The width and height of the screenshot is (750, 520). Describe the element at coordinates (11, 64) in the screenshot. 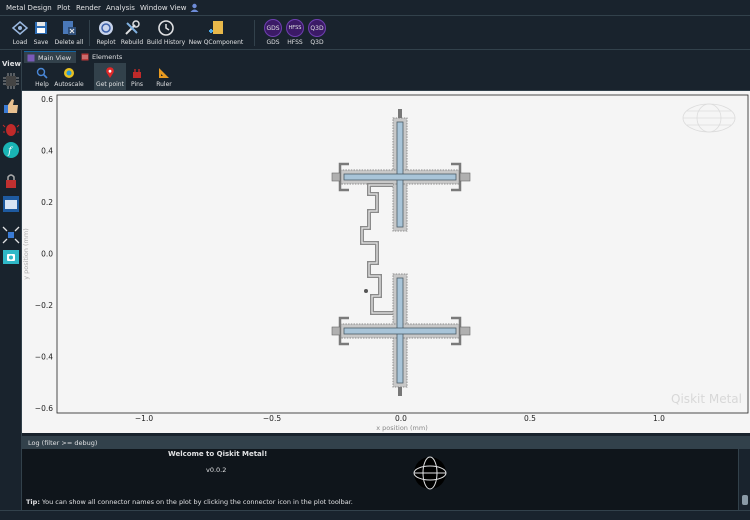

I see `sidebar-title: View` at that location.